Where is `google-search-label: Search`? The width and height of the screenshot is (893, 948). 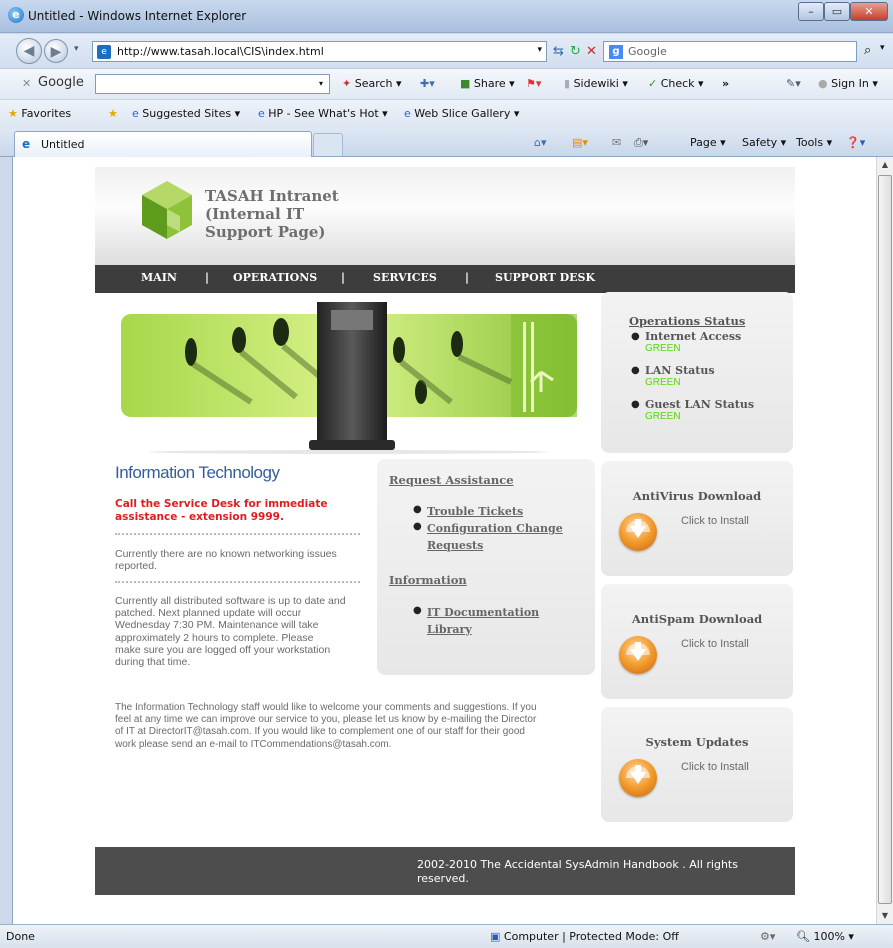
google-search-label: Search is located at coordinates (373, 83).